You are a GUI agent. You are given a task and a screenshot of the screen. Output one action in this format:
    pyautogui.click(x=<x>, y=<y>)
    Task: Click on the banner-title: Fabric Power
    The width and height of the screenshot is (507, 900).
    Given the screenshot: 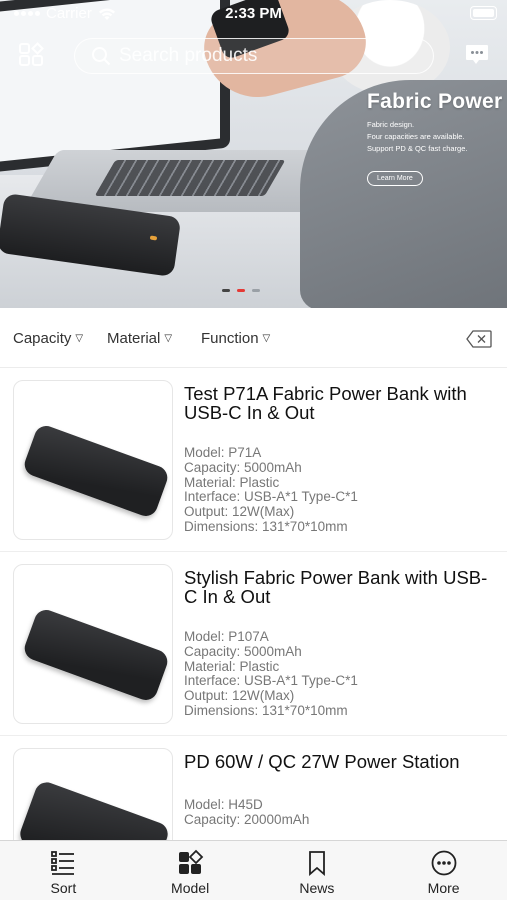 What is the action you would take?
    pyautogui.click(x=435, y=101)
    